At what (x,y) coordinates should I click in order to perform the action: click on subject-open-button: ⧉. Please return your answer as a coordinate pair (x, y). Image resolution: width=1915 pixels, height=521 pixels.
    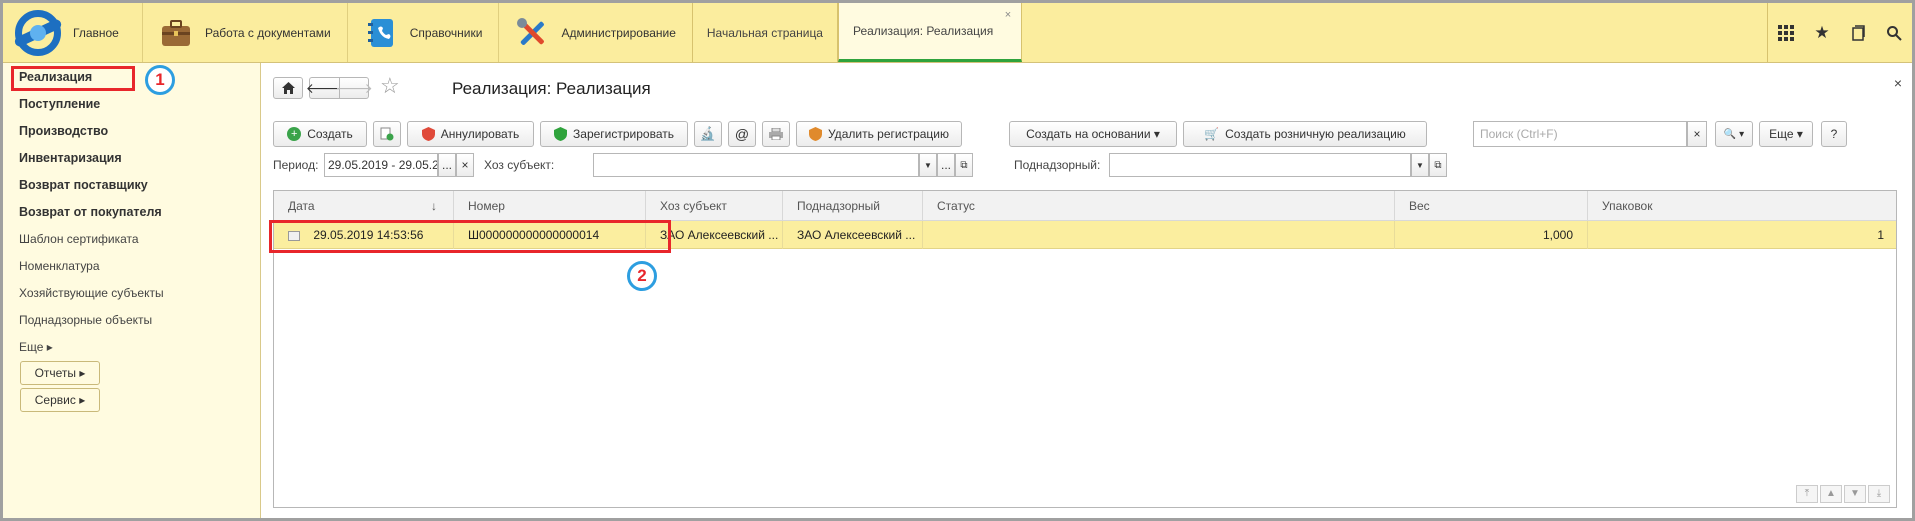
    Looking at the image, I should click on (964, 165).